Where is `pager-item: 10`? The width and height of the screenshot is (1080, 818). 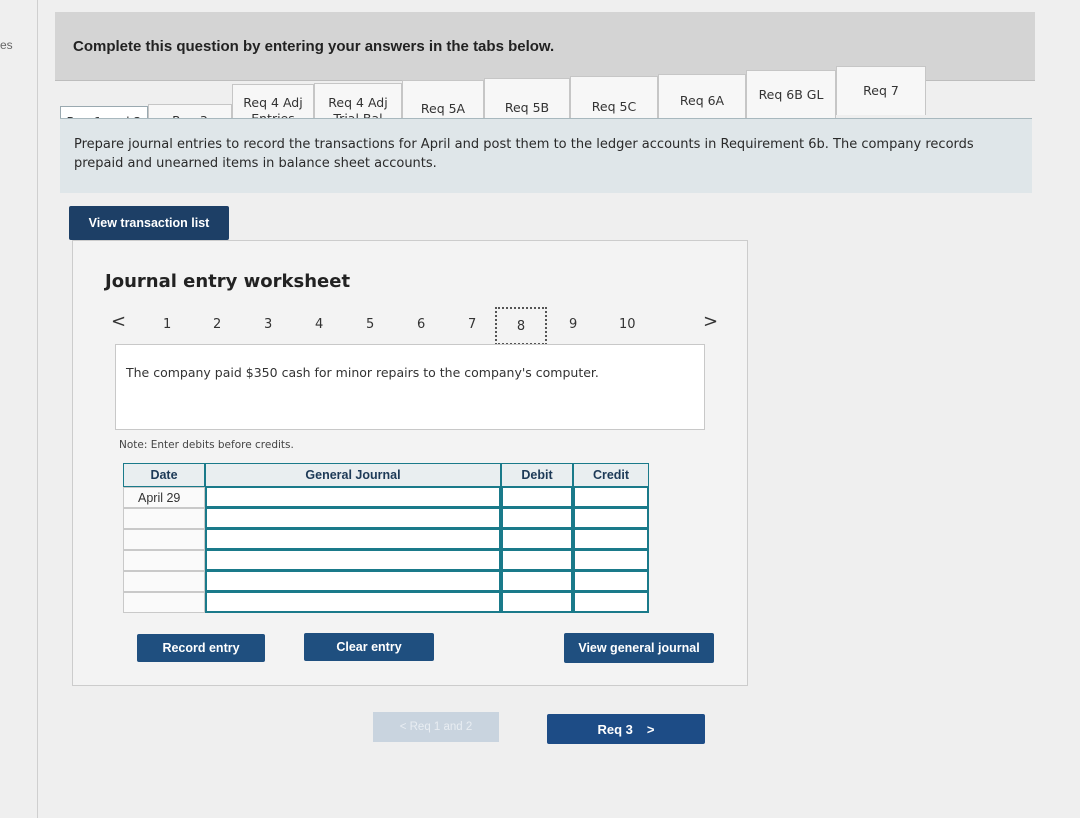 pager-item: 10 is located at coordinates (627, 324).